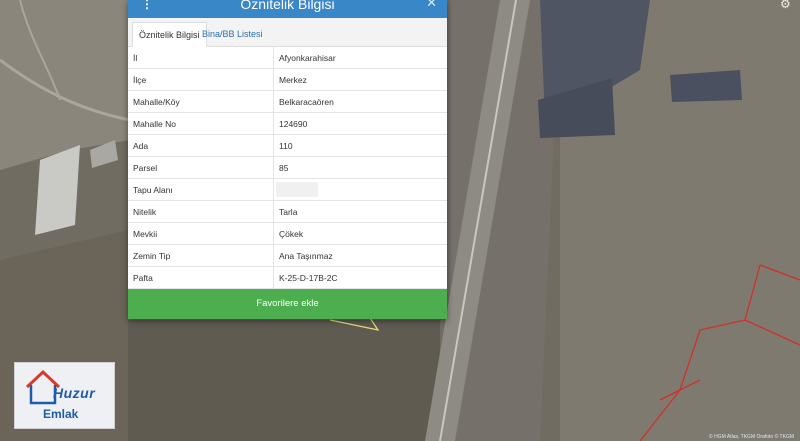  Describe the element at coordinates (61, 414) in the screenshot. I see `logo-line-2: Emlak` at that location.